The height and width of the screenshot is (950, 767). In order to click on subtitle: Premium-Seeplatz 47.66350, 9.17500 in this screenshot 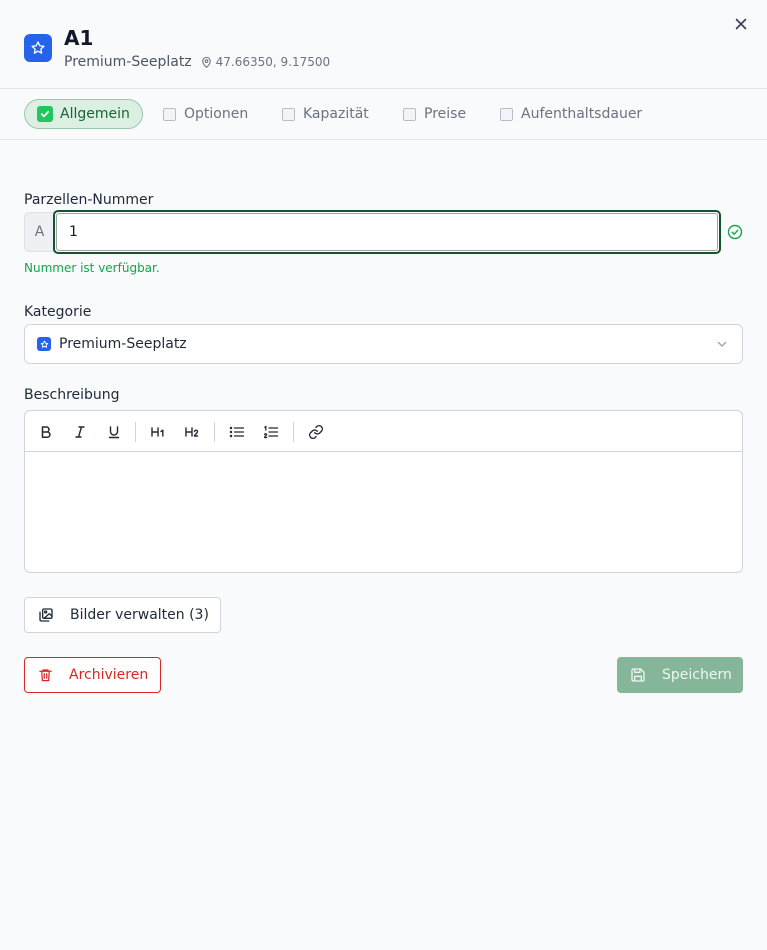, I will do `click(197, 62)`.